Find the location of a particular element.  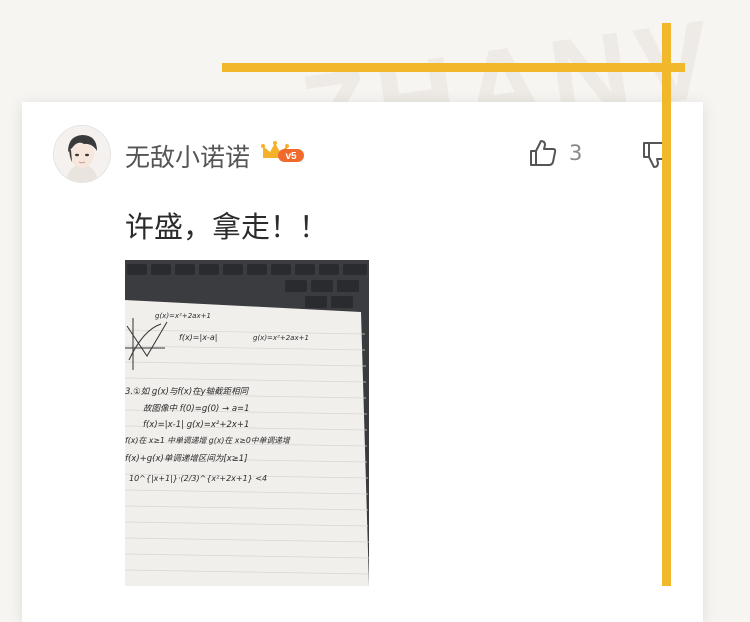

note-line-7: f(x)在 x≥1 中单调递增 g(x)在 x≥0中单调递增 is located at coordinates (208, 440).